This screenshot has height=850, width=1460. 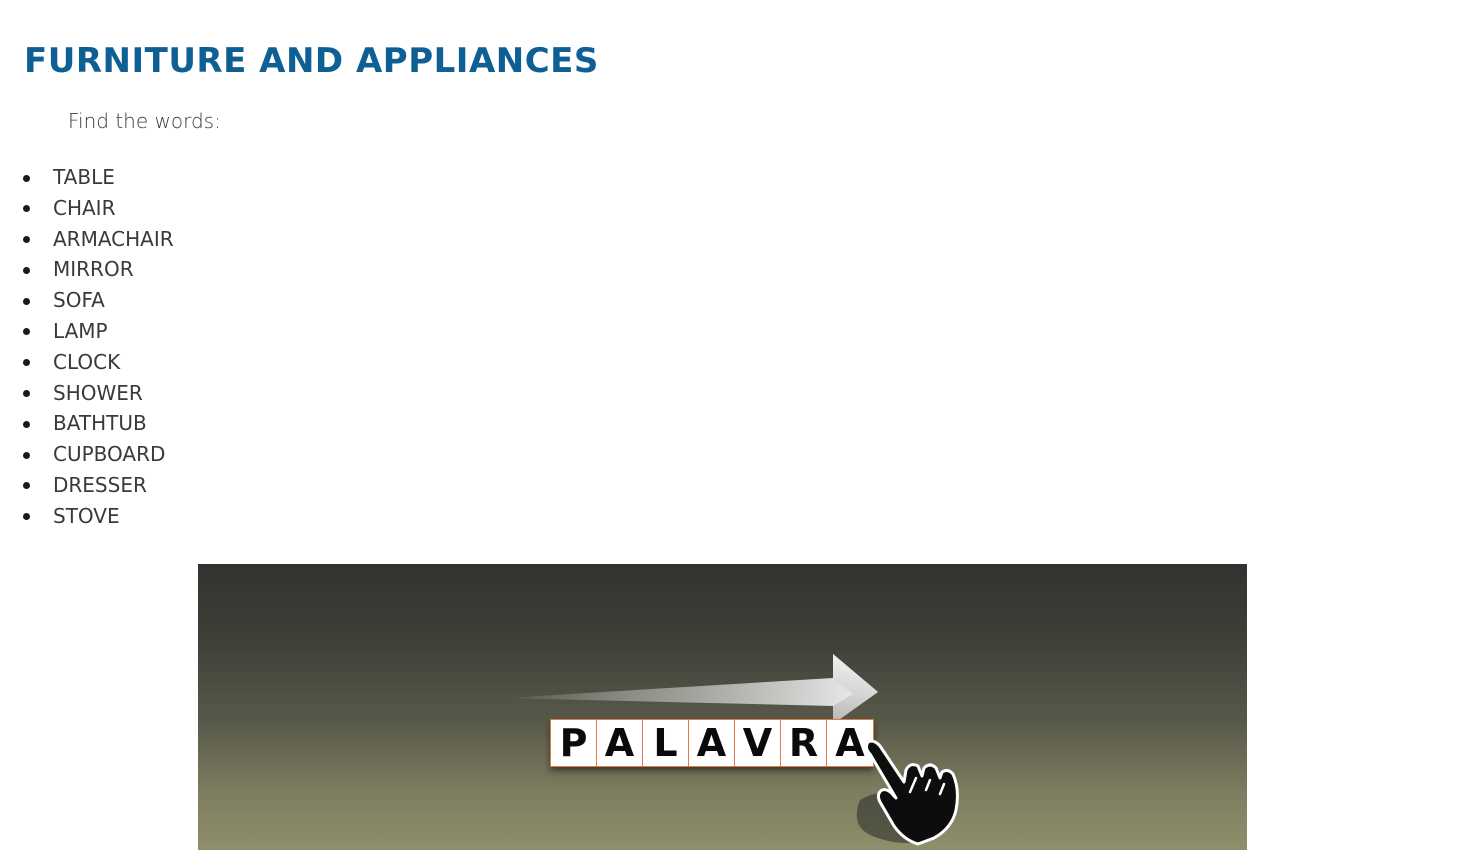 I want to click on word-label: SOFA, so click(x=79, y=300).